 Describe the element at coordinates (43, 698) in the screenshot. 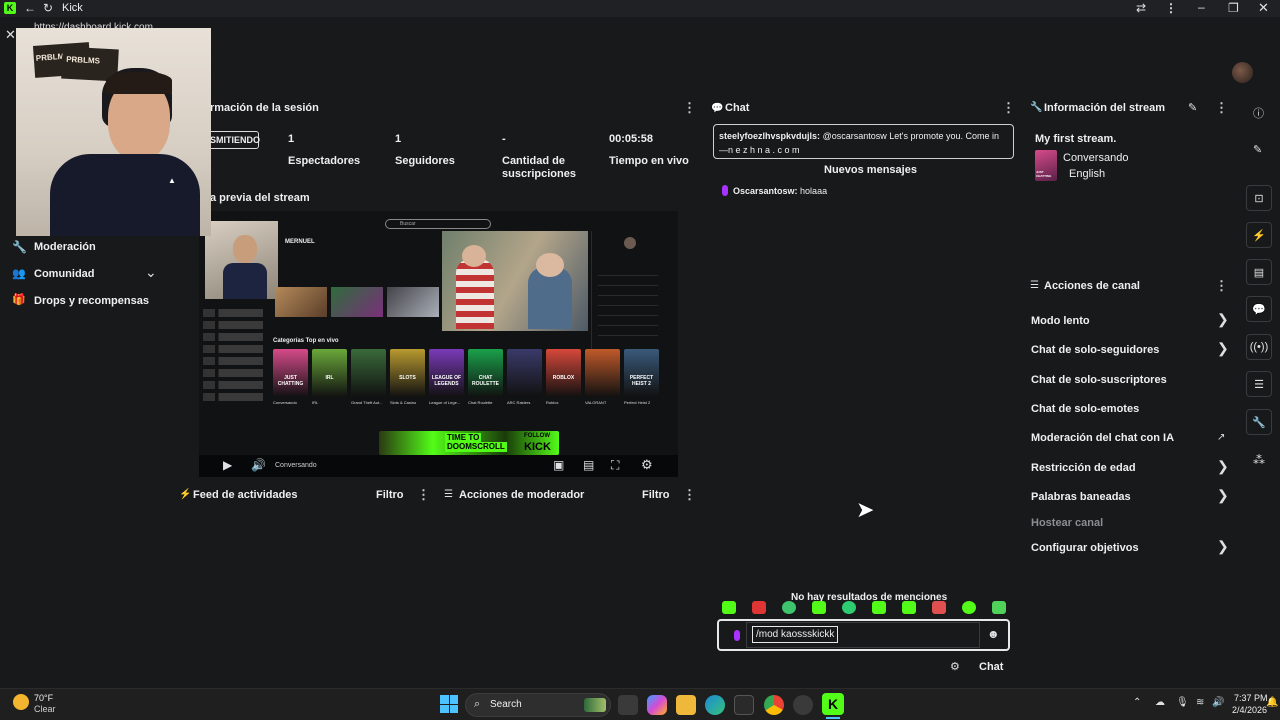

I see `weather-temp: 70°F` at that location.